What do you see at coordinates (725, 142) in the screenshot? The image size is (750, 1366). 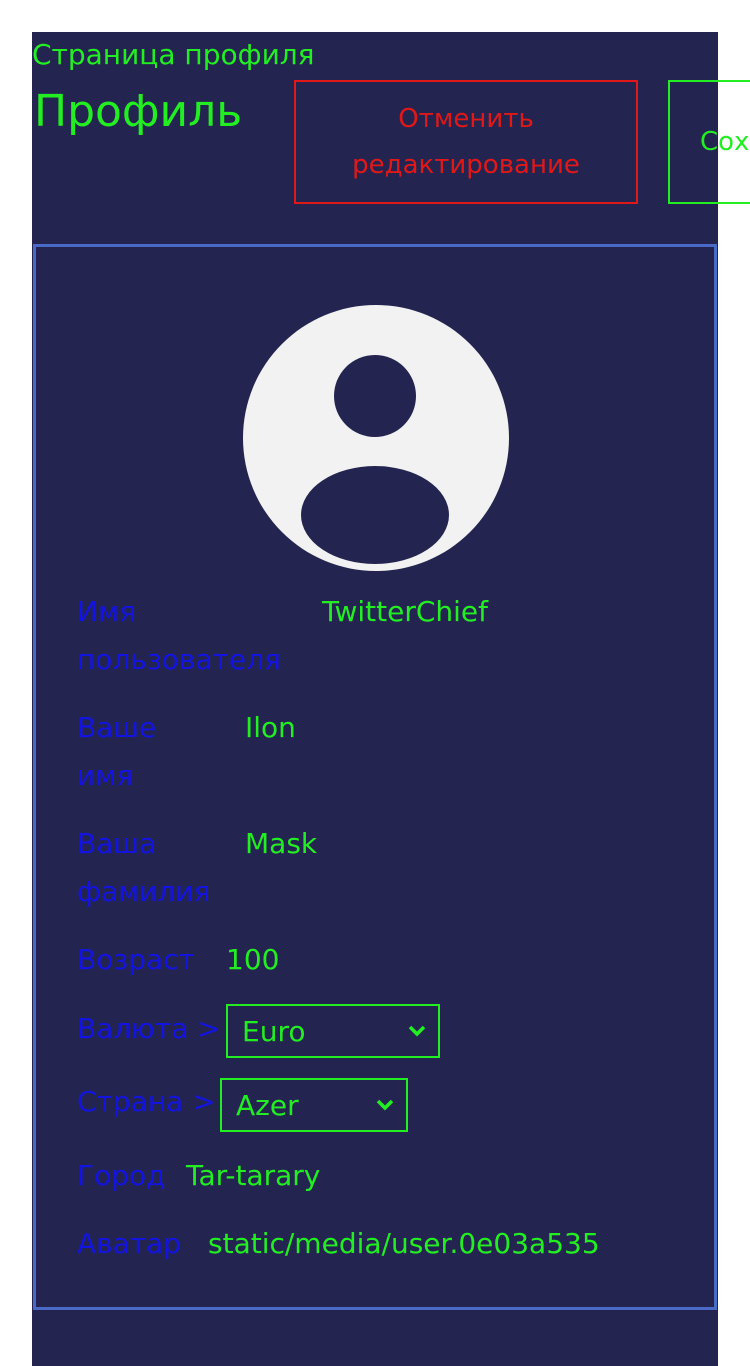 I see `save-label: Сохранить` at bounding box center [725, 142].